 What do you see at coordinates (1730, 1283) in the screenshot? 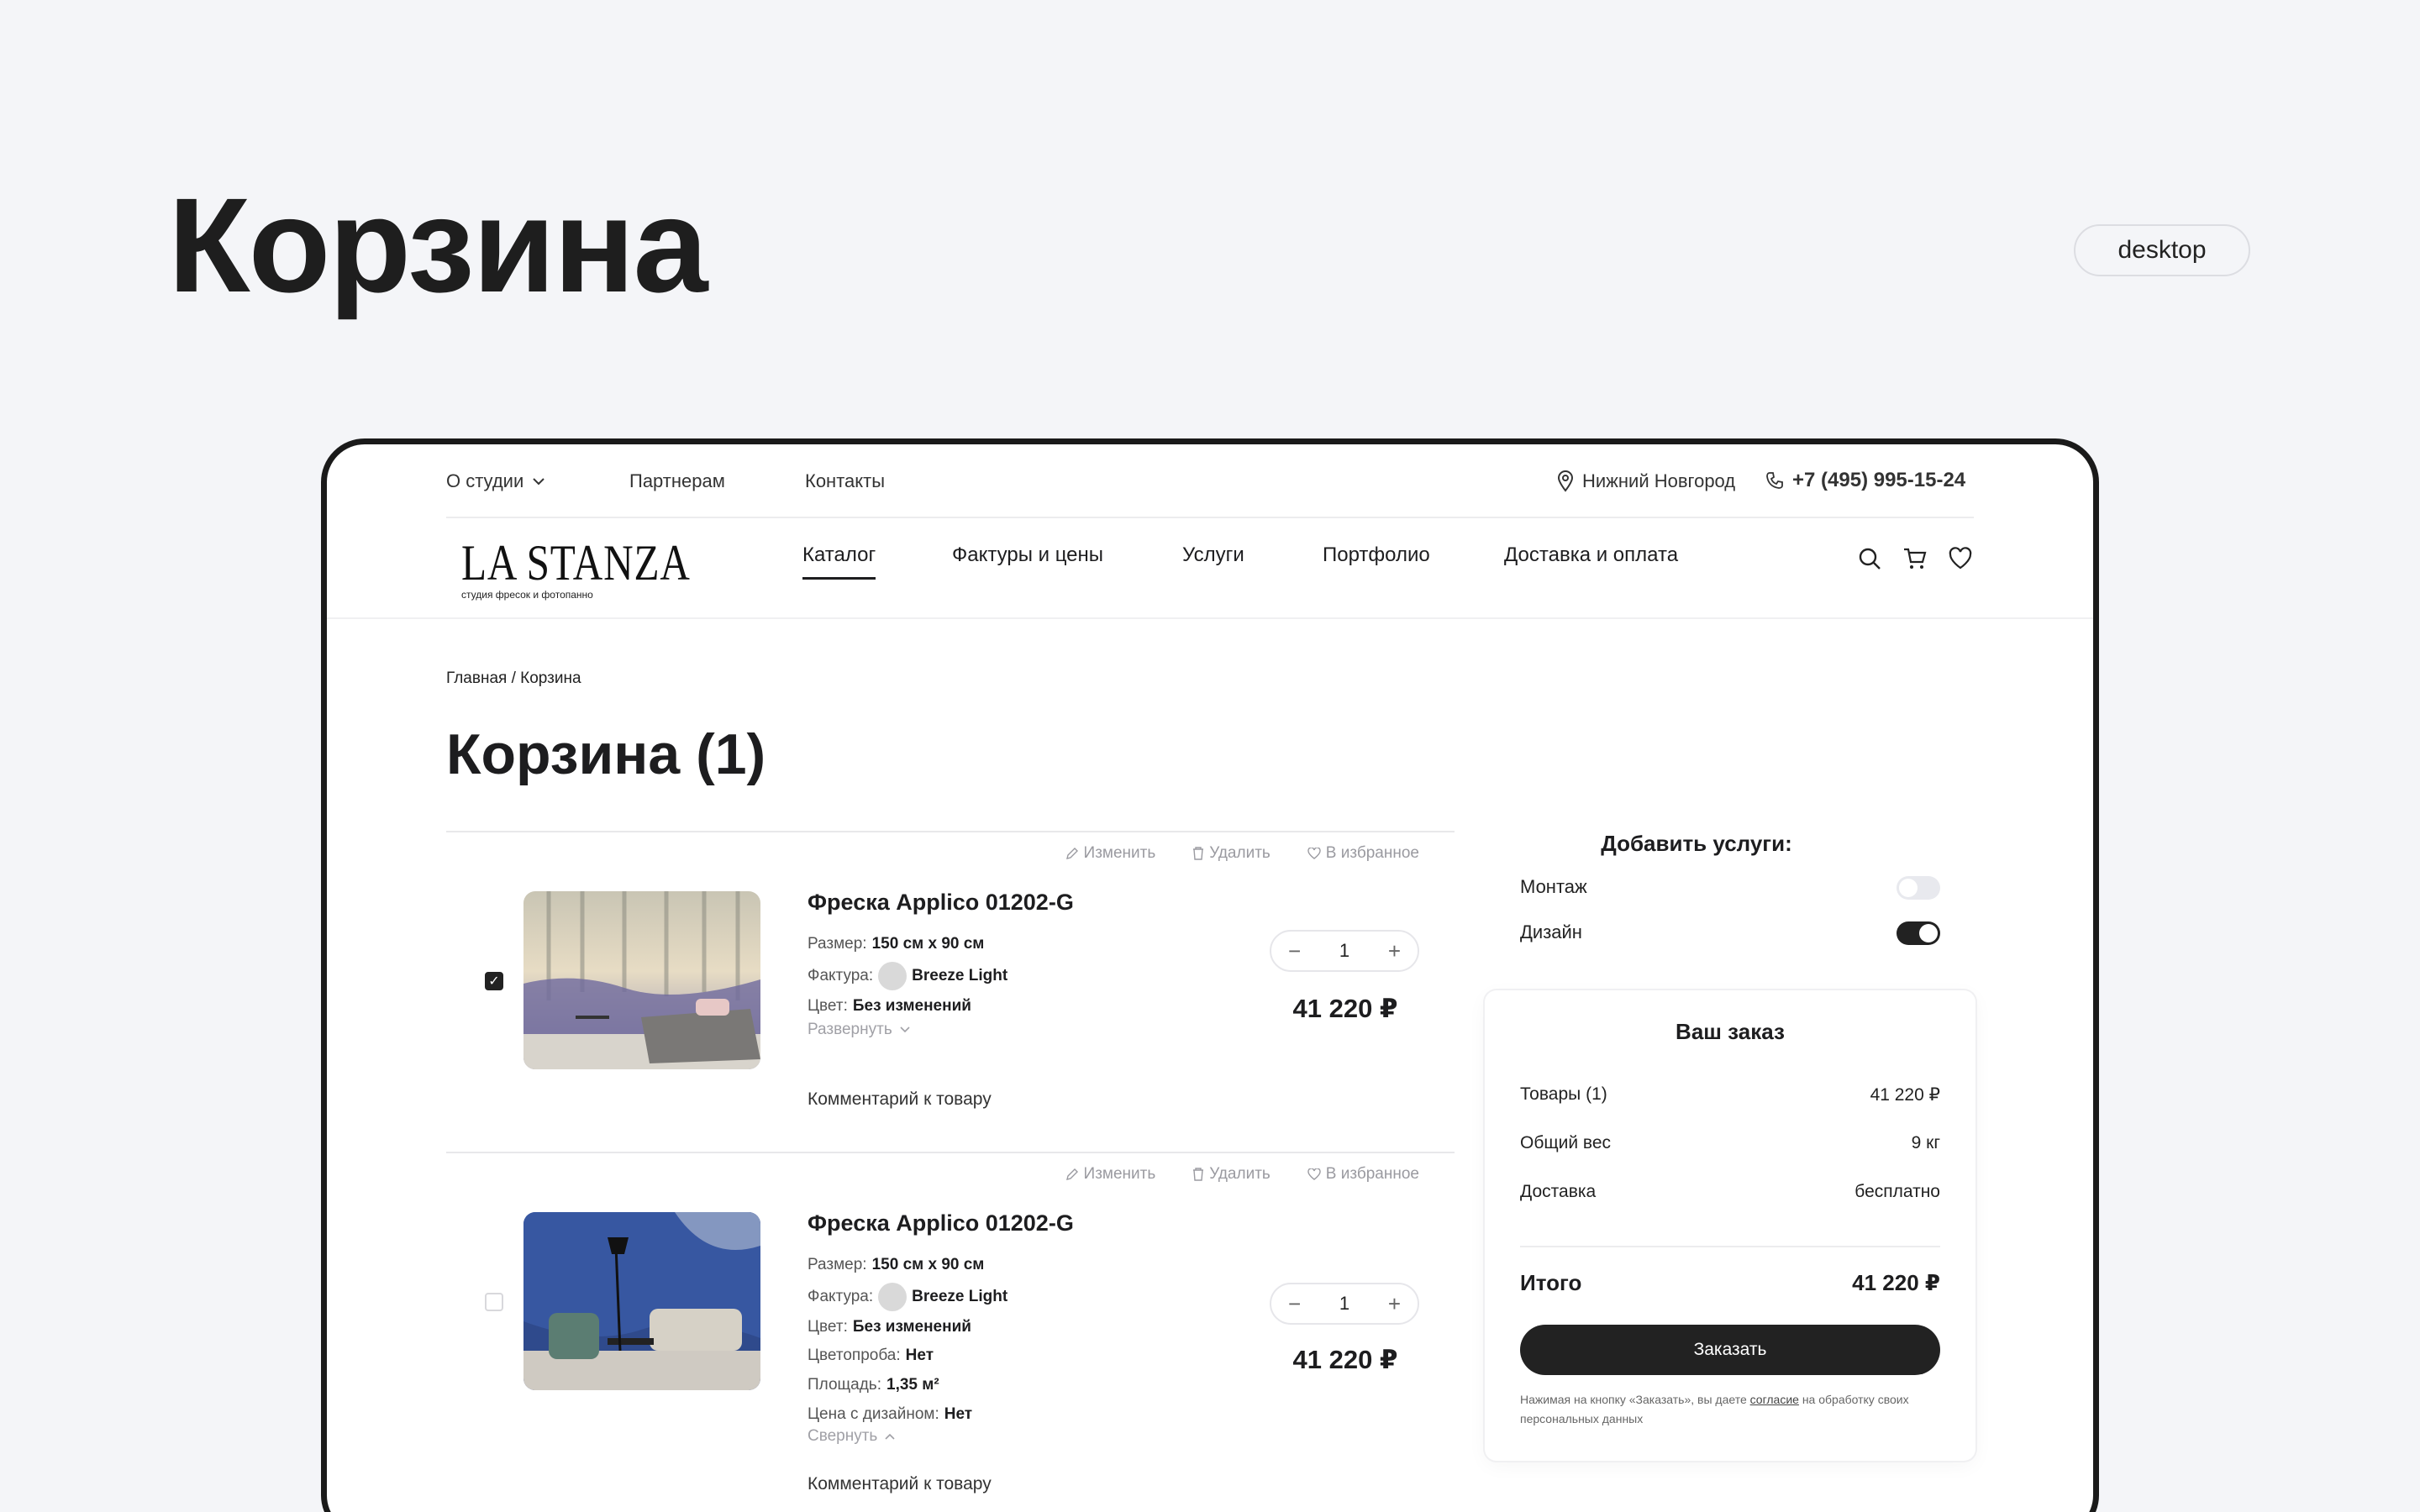
I see `order-total: Итого 41 220 ₽` at bounding box center [1730, 1283].